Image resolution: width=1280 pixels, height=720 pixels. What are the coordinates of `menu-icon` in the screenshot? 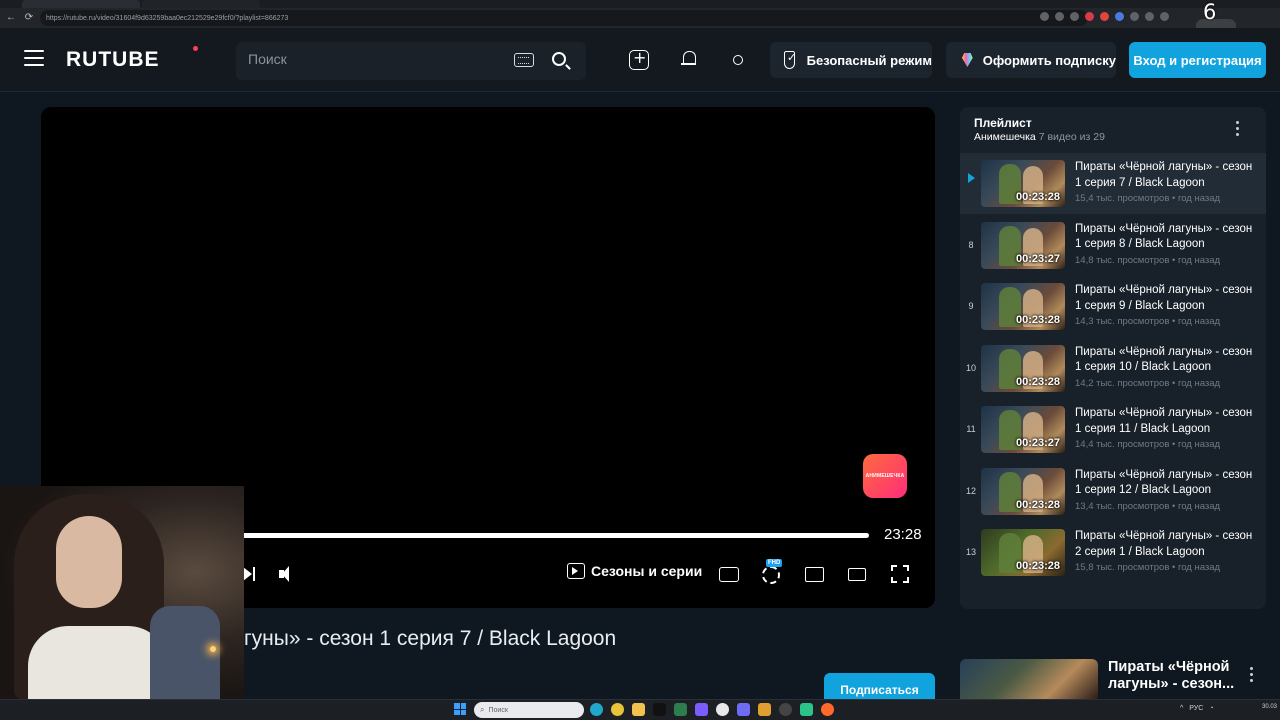 It's located at (34, 58).